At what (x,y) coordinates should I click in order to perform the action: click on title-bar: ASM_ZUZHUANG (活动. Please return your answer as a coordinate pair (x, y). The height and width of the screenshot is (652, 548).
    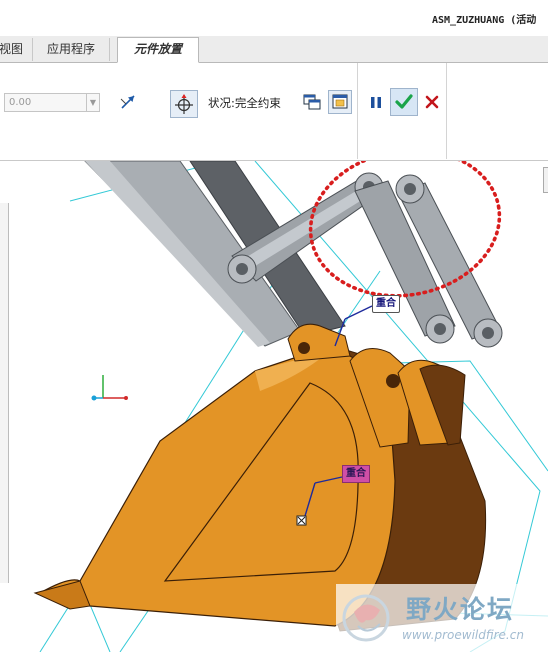
    Looking at the image, I should click on (274, 18).